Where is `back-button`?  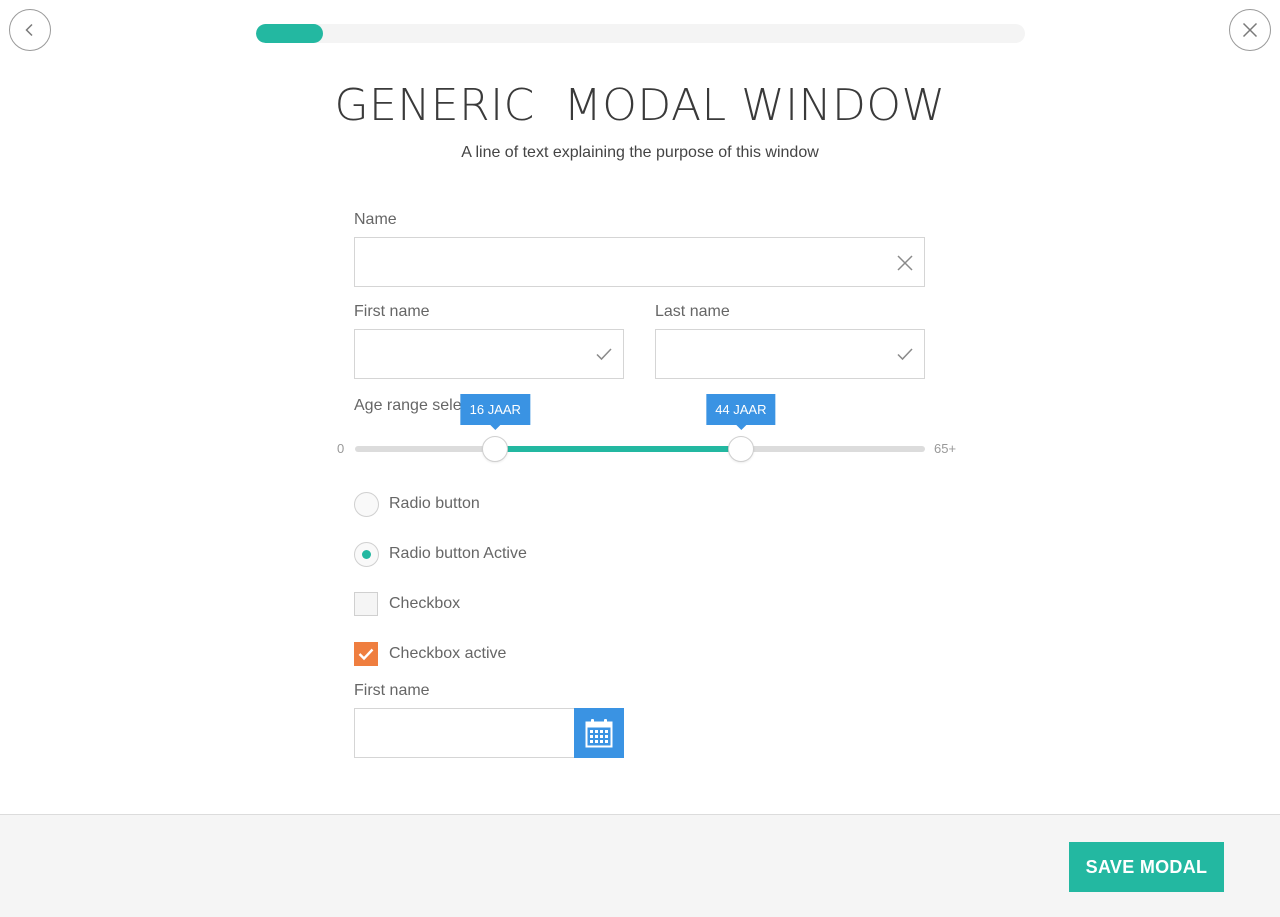 back-button is located at coordinates (30, 30).